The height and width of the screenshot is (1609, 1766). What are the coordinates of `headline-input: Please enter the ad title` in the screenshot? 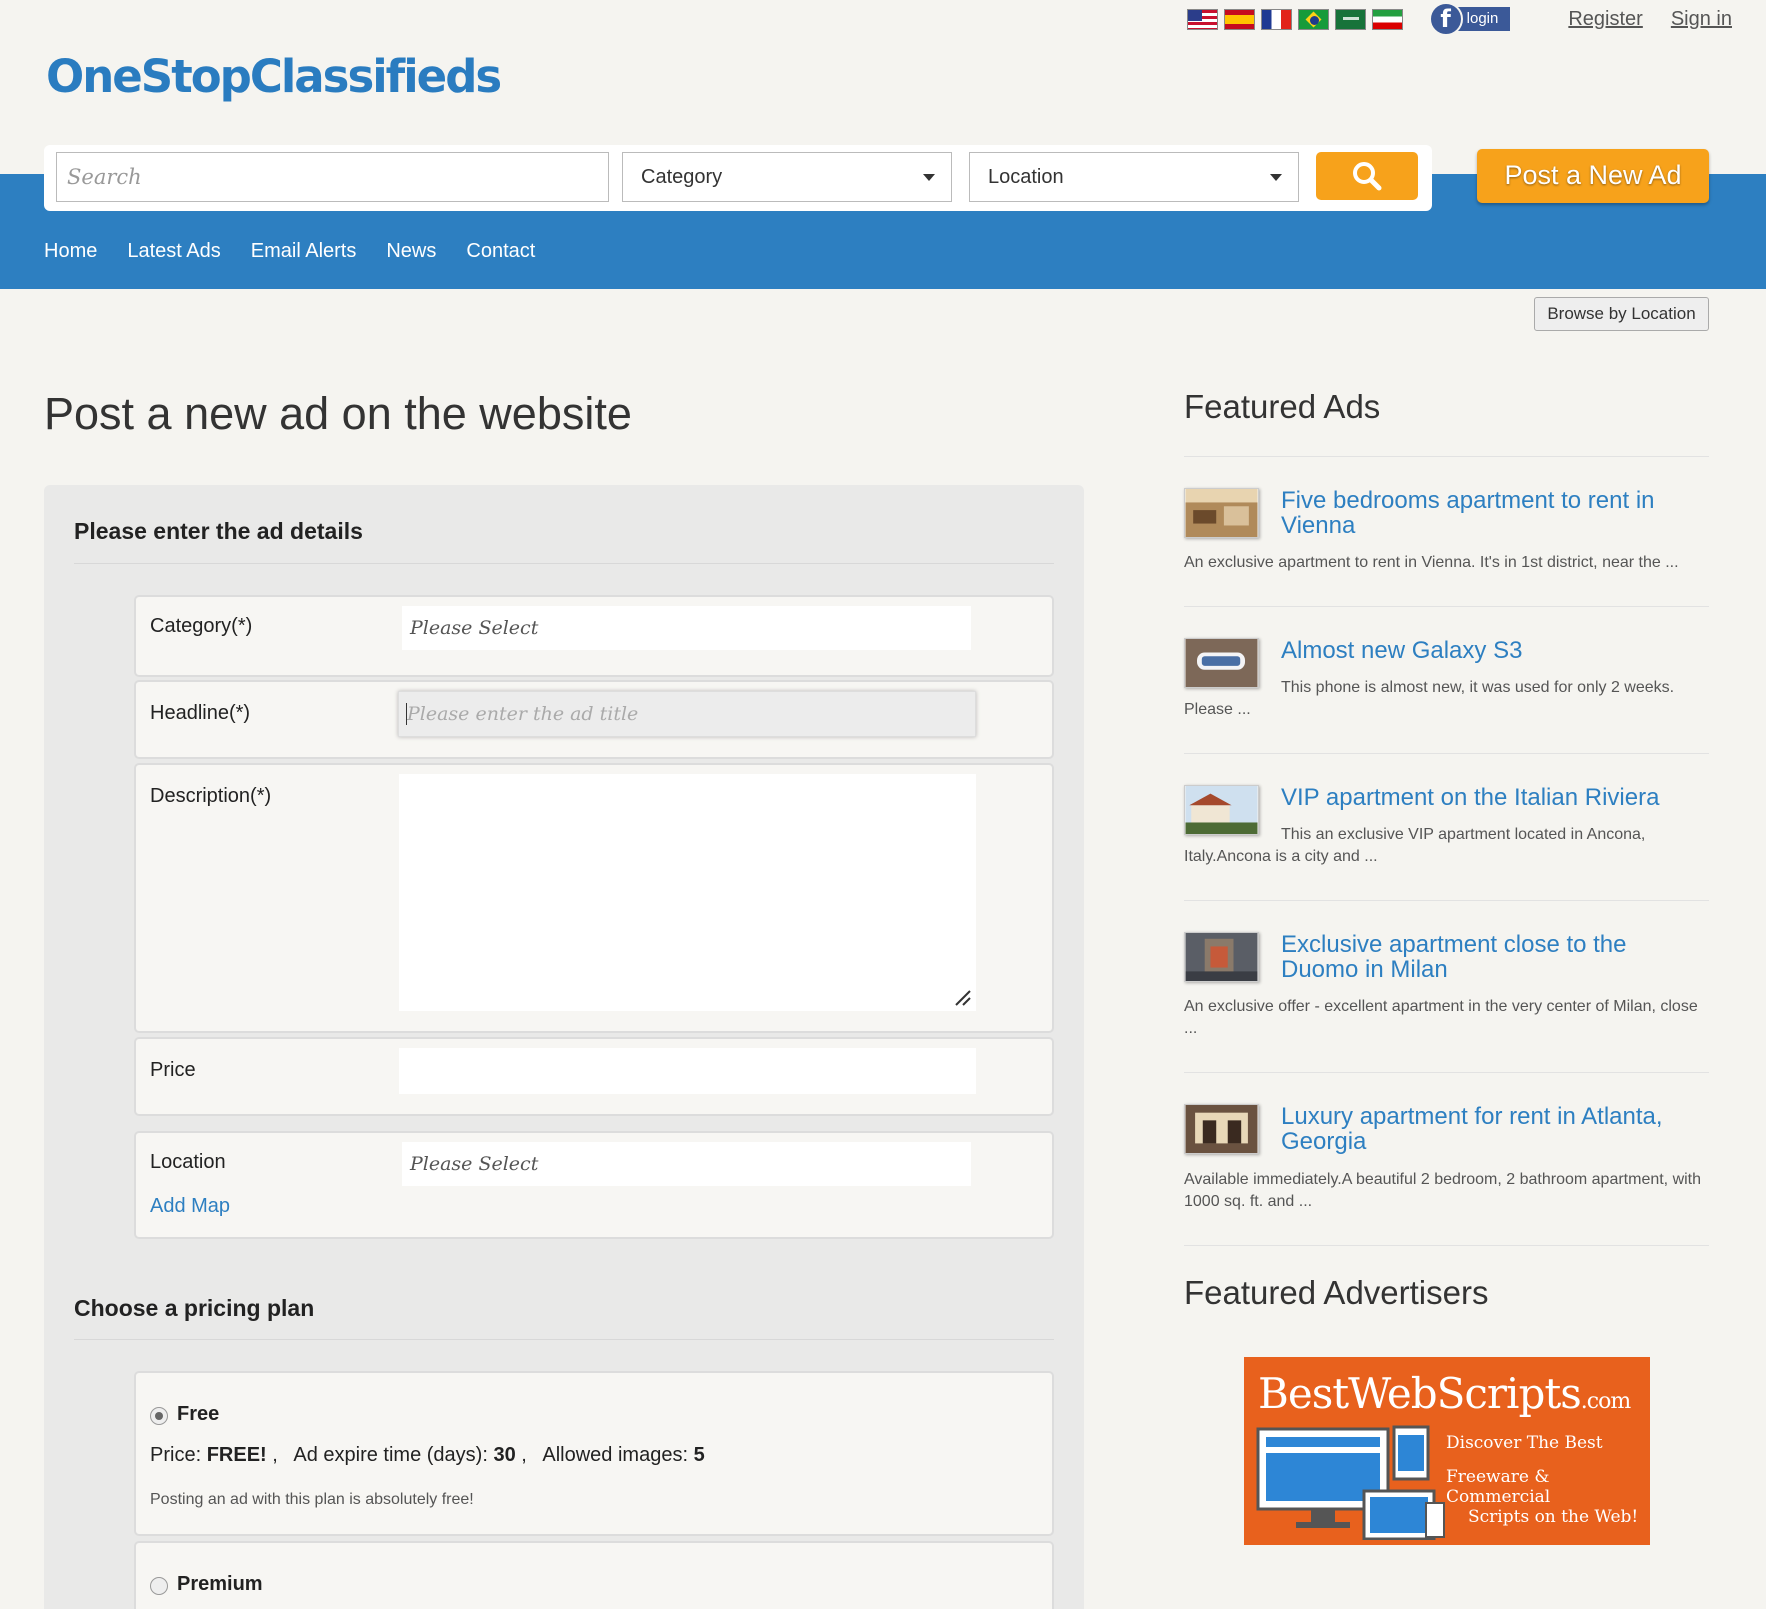 It's located at (687, 714).